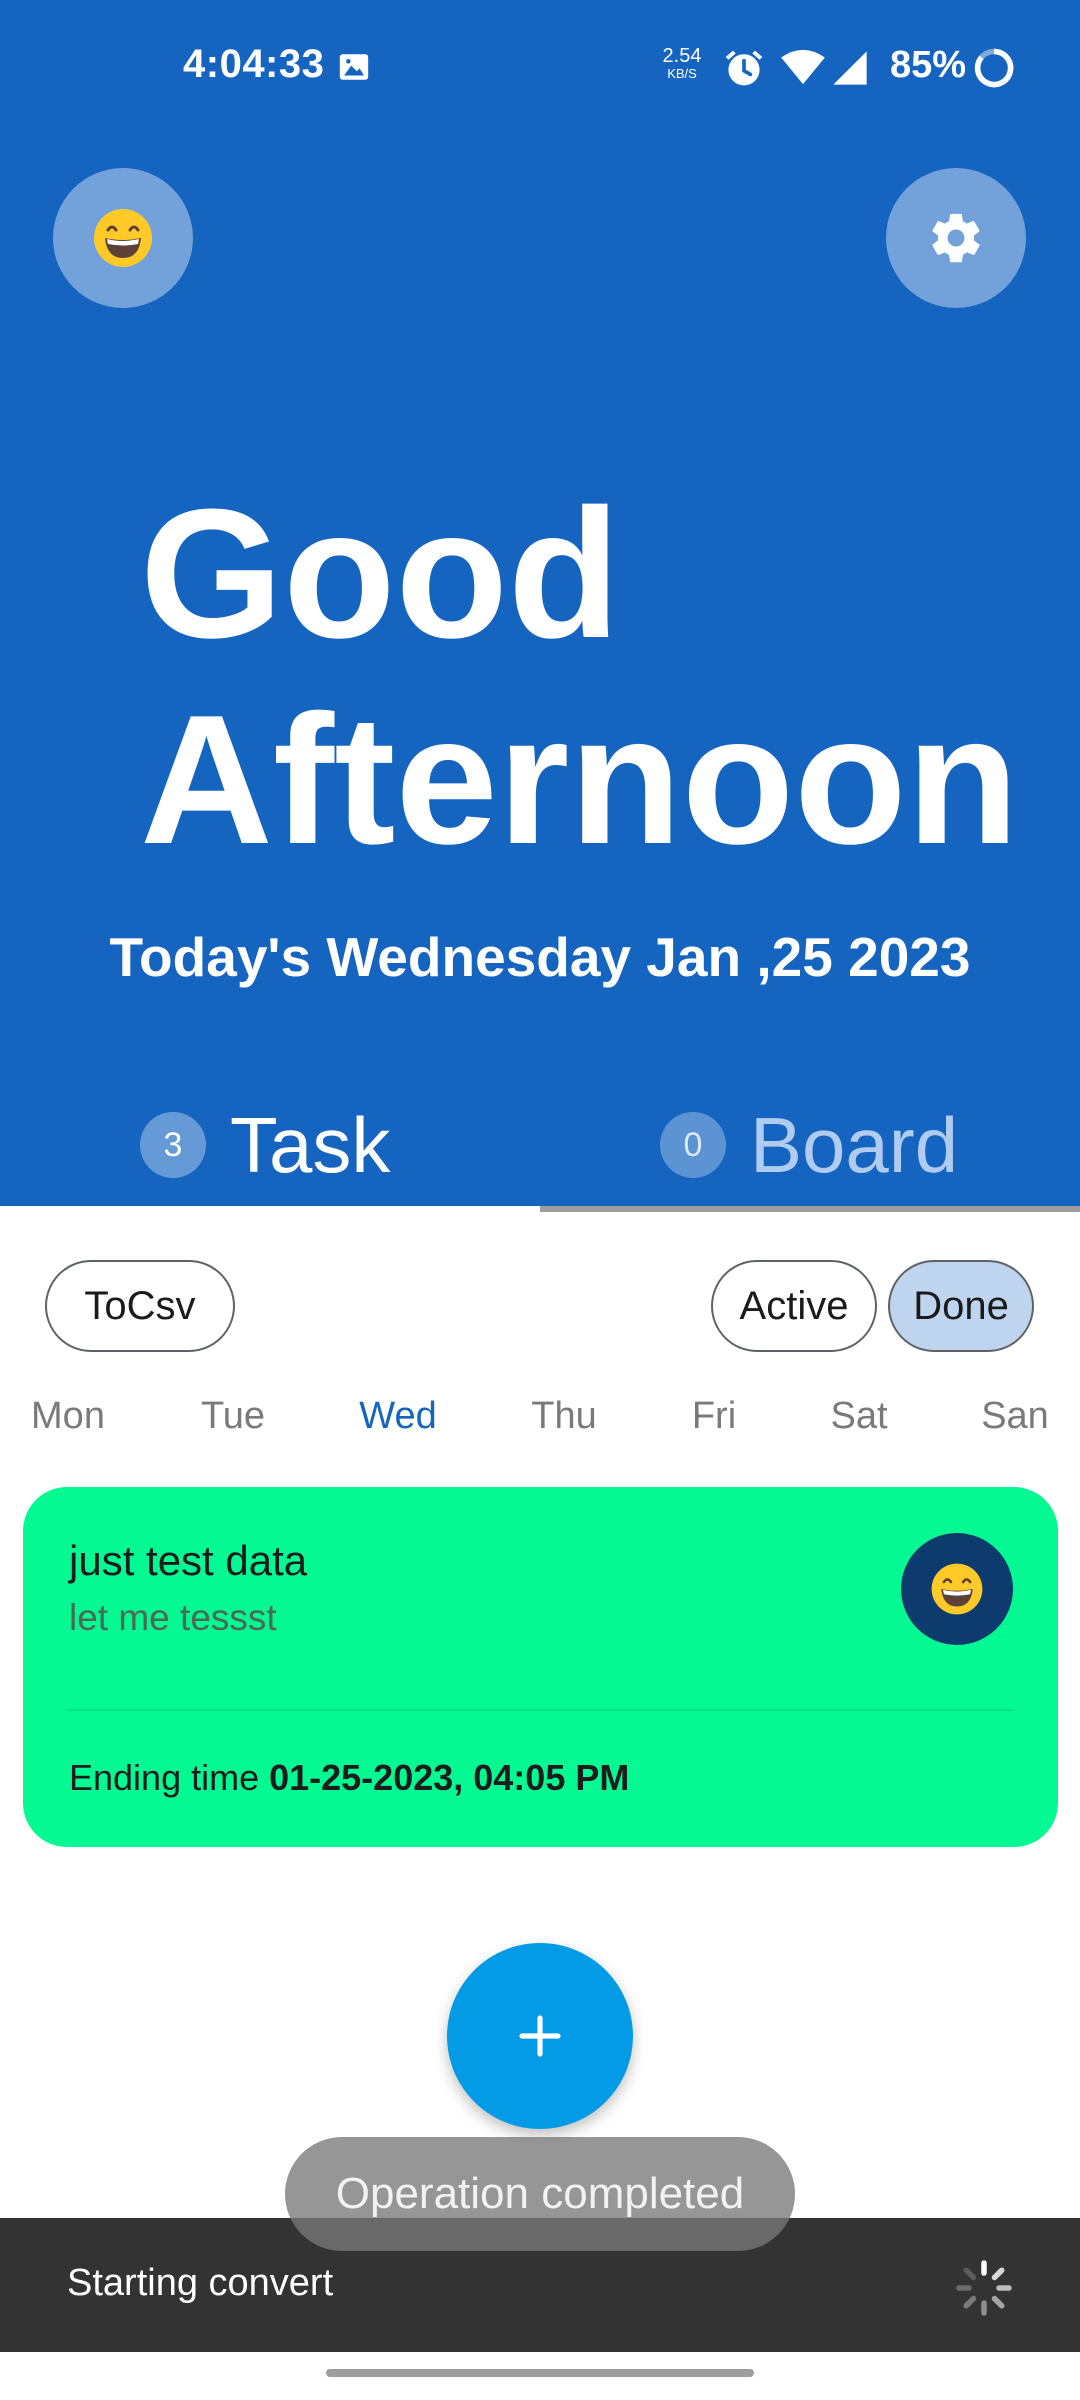  I want to click on network-speed-value: 2.54, so click(682, 56).